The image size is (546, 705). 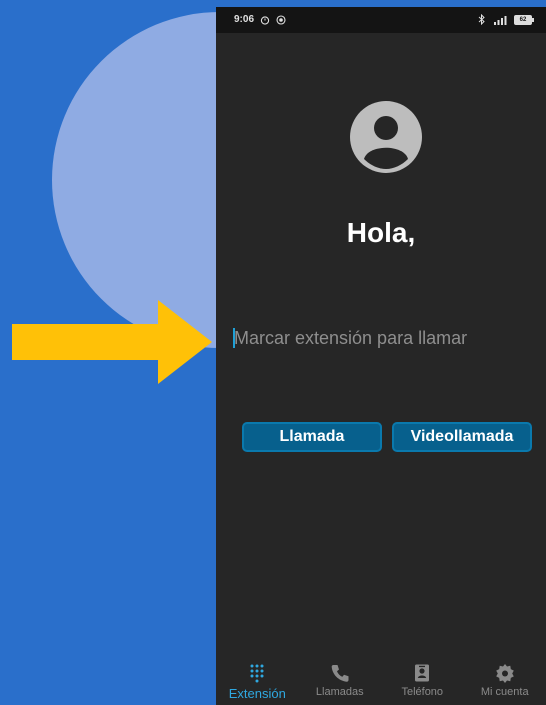 What do you see at coordinates (381, 232) in the screenshot?
I see `greeting-title: Hola,` at bounding box center [381, 232].